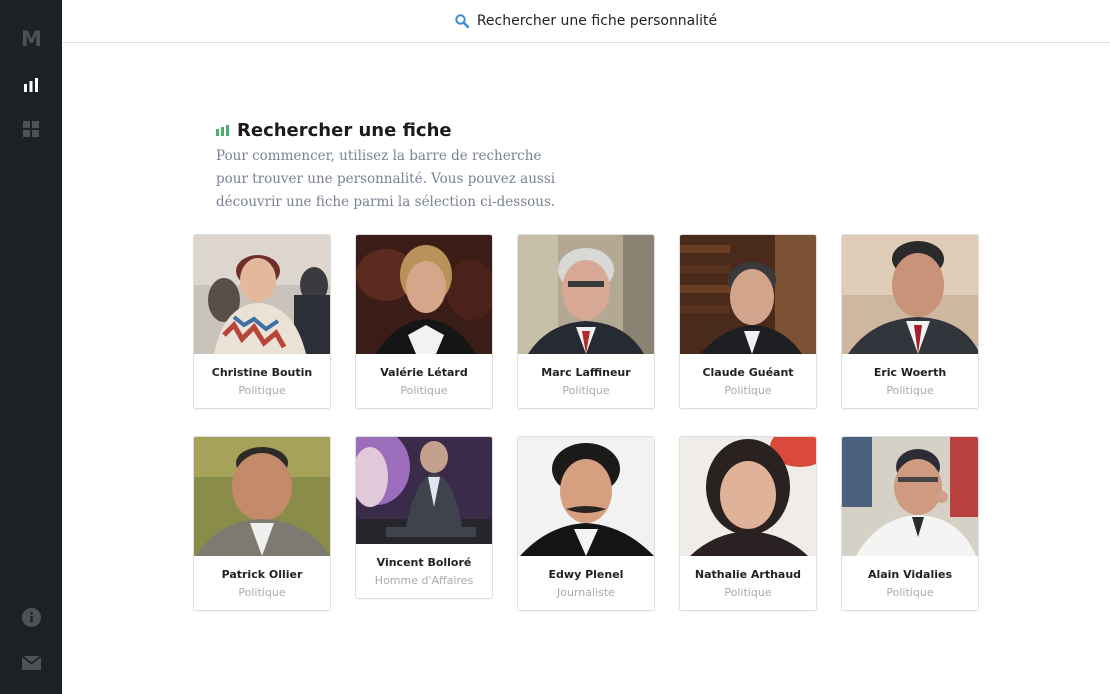 This screenshot has width=1110, height=694. I want to click on person-name: Valérie Létard, so click(424, 372).